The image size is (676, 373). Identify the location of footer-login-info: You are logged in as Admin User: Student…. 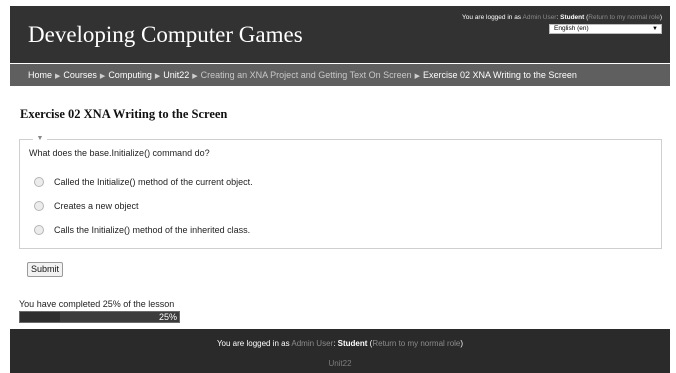
(340, 343).